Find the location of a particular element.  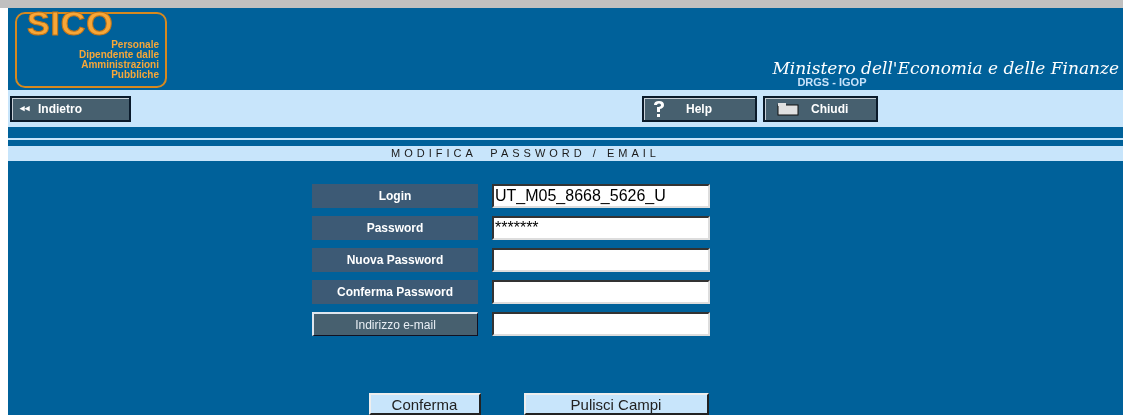

input-field: UT_M05_8668_5626_U is located at coordinates (601, 196).